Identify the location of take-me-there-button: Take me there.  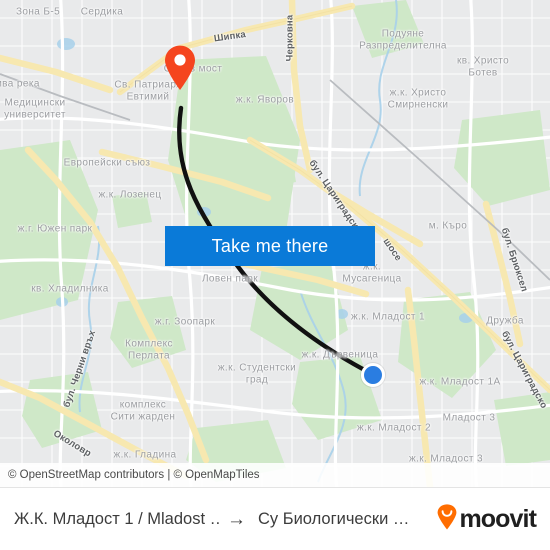
(270, 246).